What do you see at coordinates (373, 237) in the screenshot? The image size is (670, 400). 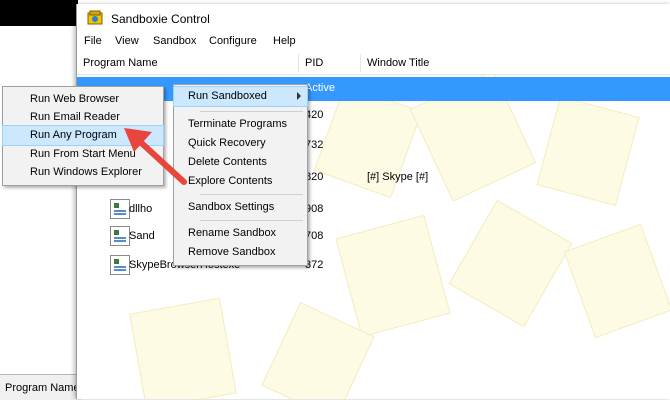 I see `table-row: Sand 708` at bounding box center [373, 237].